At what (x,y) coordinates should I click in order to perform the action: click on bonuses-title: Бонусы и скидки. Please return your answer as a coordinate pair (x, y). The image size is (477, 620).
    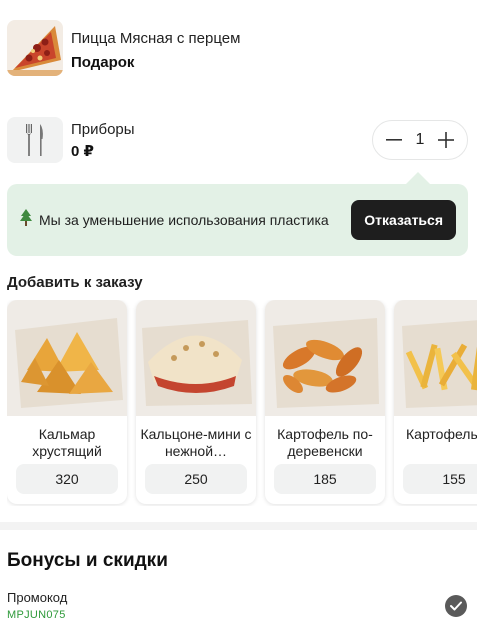
    Looking at the image, I should click on (87, 560).